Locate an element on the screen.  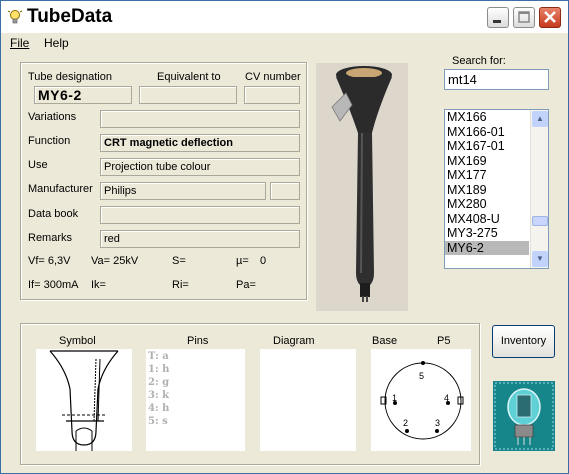
pins-list: T: a 1: h 2: g 3: k 4: h 5: s is located at coordinates (158, 389).